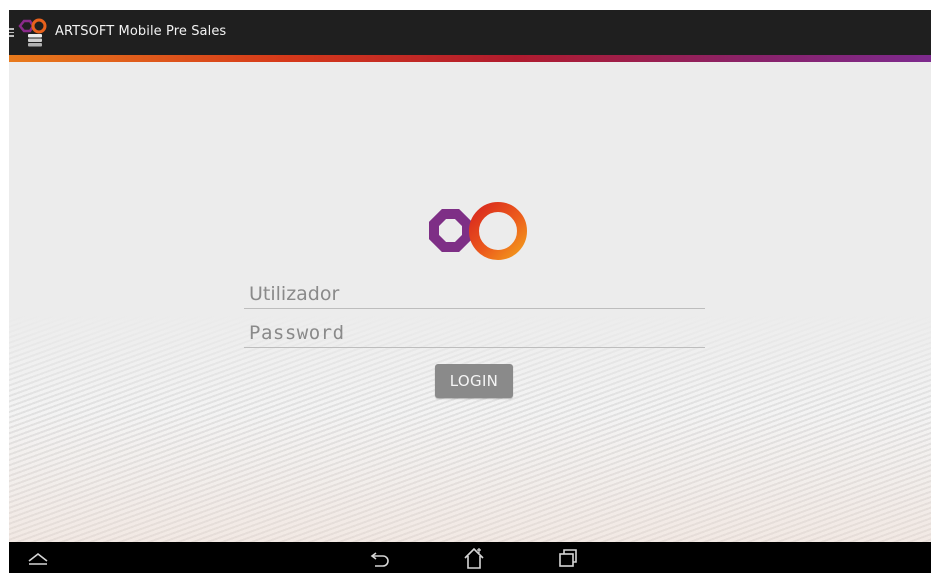  Describe the element at coordinates (38, 558) in the screenshot. I see `collapse-icon` at that location.